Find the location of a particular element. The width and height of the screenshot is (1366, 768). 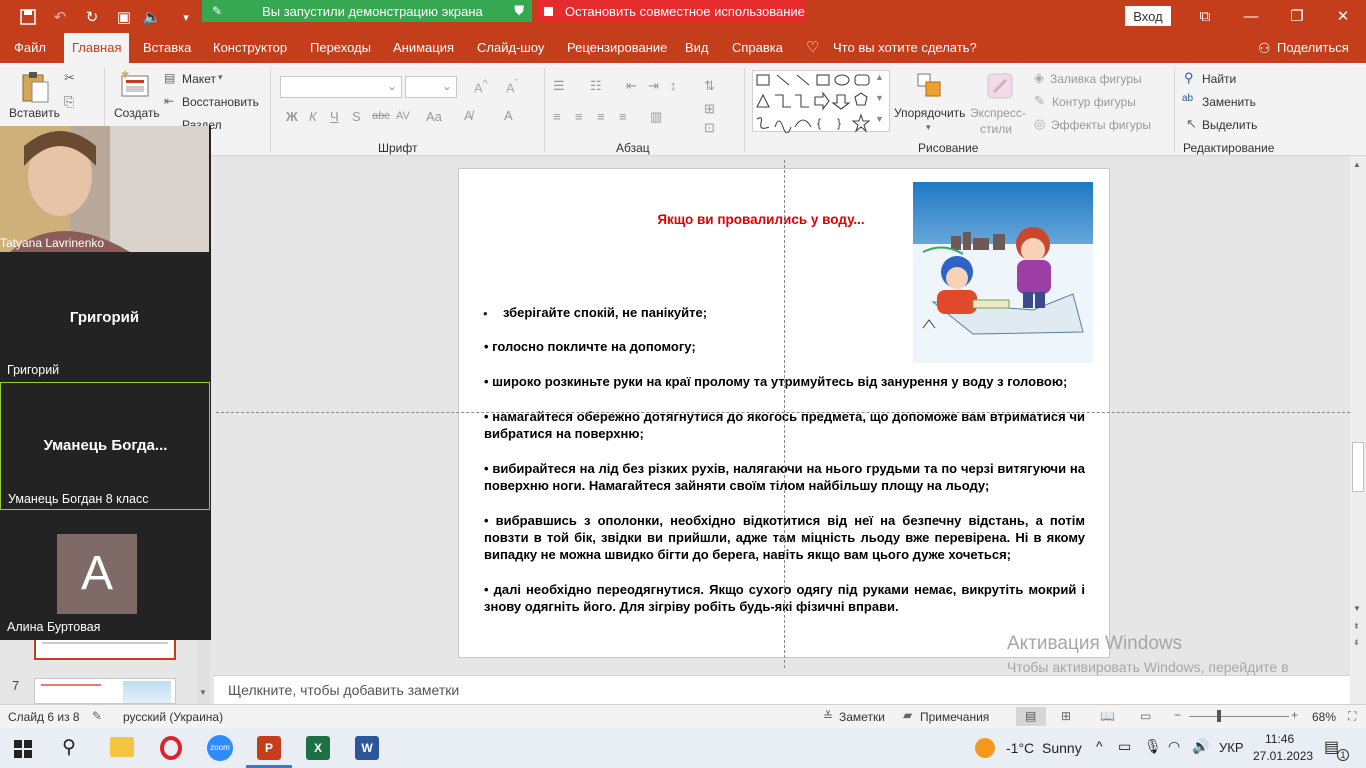

speaker-icon: 🔈 is located at coordinates (152, 17).